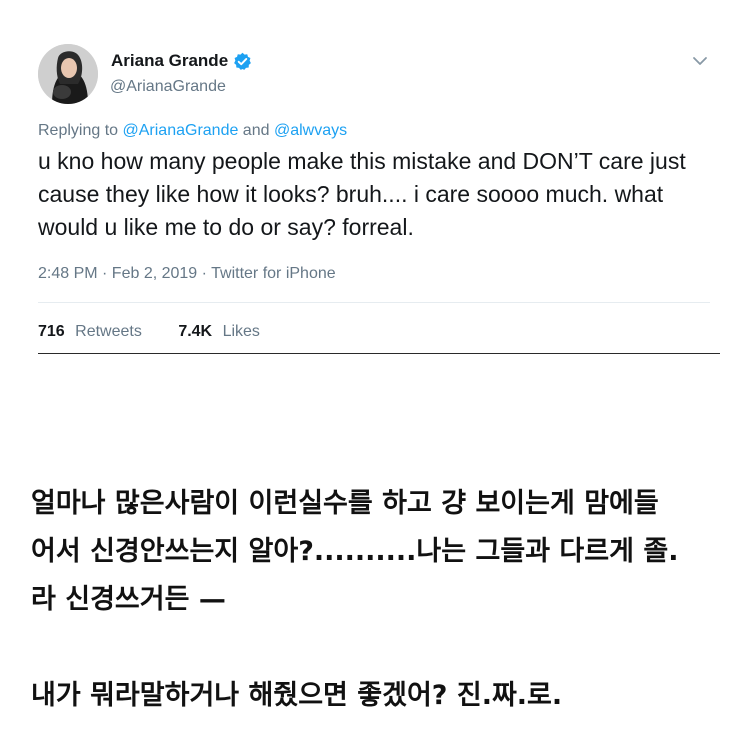 This screenshot has width=750, height=730. I want to click on avatar, so click(68, 74).